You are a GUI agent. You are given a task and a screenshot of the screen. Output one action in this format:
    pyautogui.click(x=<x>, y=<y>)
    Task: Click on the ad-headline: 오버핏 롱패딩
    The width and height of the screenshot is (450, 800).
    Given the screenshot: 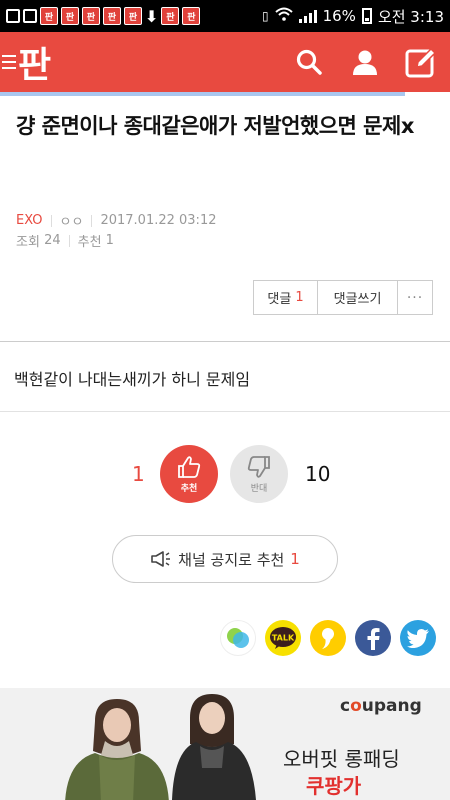 What is the action you would take?
    pyautogui.click(x=341, y=759)
    